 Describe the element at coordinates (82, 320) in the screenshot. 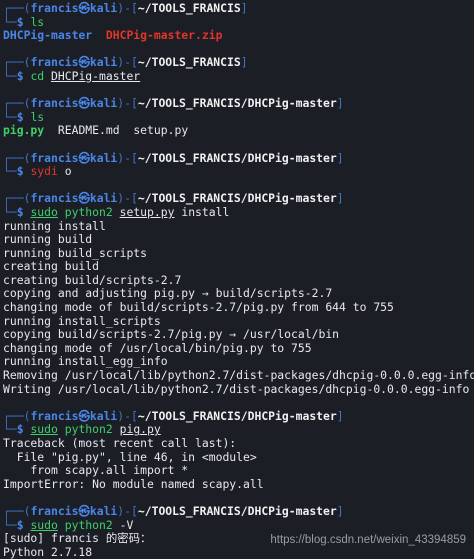

I see `output-line: running install_scripts` at that location.